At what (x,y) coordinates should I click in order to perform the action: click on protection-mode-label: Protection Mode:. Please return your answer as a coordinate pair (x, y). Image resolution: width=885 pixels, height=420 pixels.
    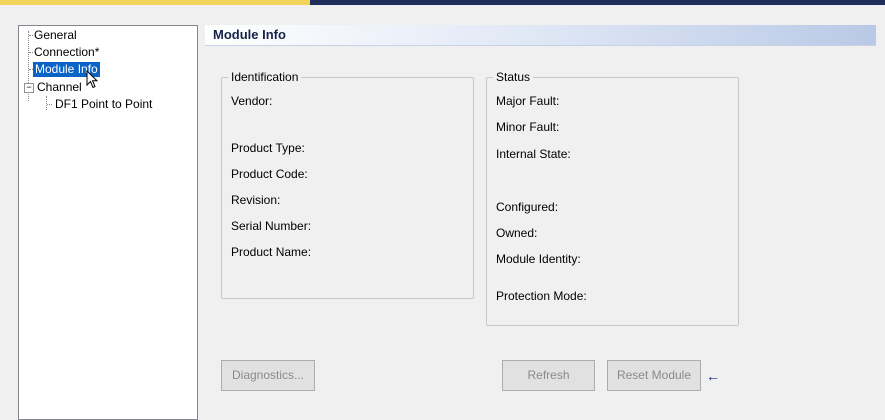
    Looking at the image, I should click on (541, 296).